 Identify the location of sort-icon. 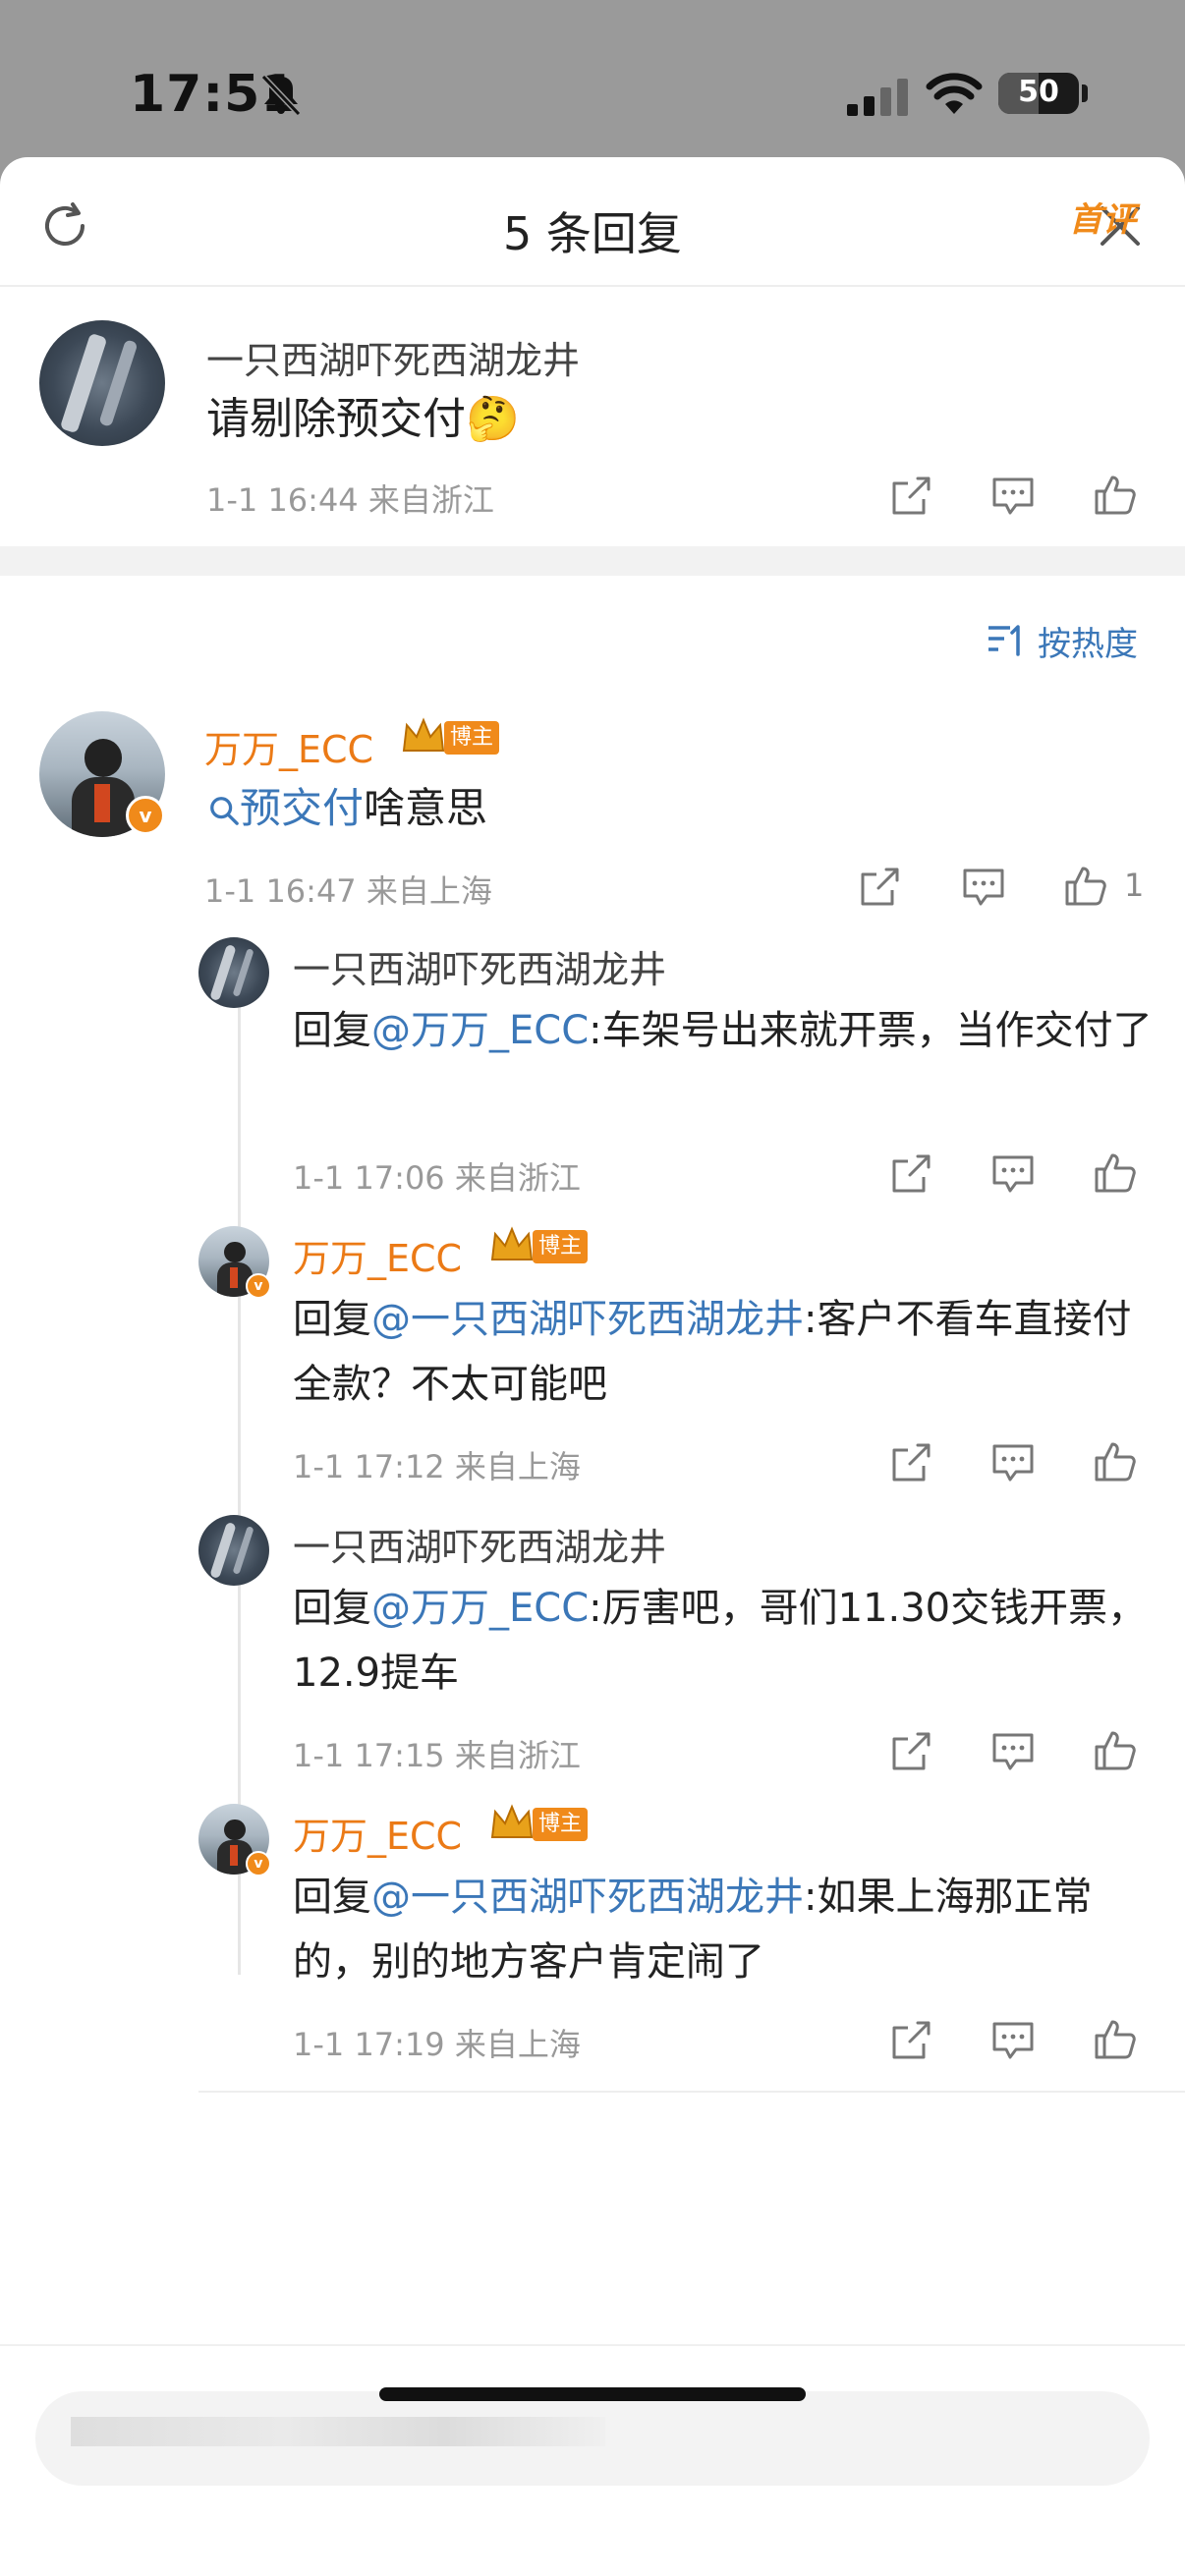
(1004, 640).